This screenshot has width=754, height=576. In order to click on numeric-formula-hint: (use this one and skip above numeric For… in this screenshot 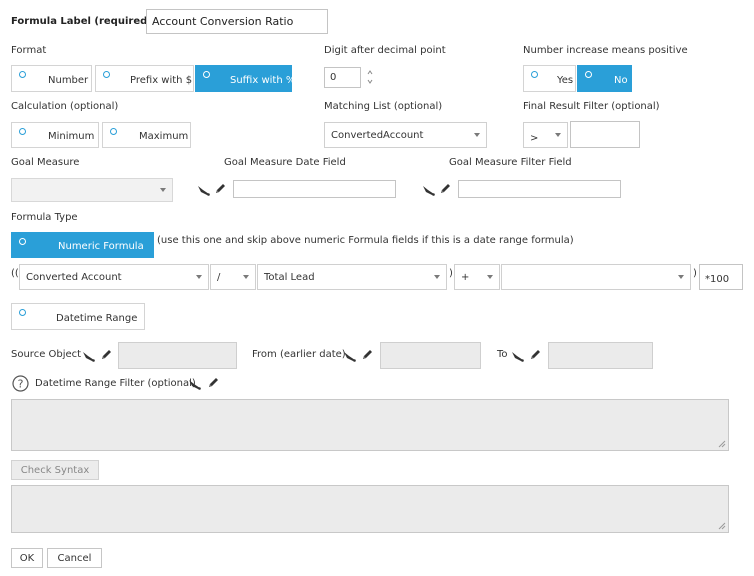, I will do `click(365, 240)`.